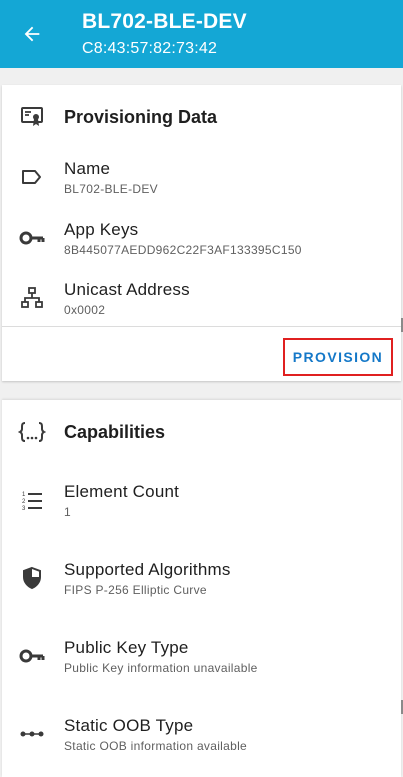 The width and height of the screenshot is (403, 777). I want to click on static-oob-type-value: Static OOB information available, so click(156, 746).